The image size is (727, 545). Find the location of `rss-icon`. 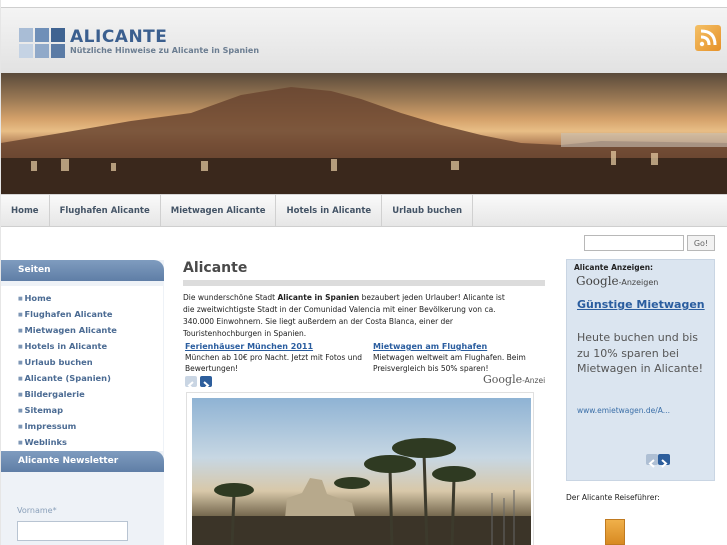

rss-icon is located at coordinates (708, 38).